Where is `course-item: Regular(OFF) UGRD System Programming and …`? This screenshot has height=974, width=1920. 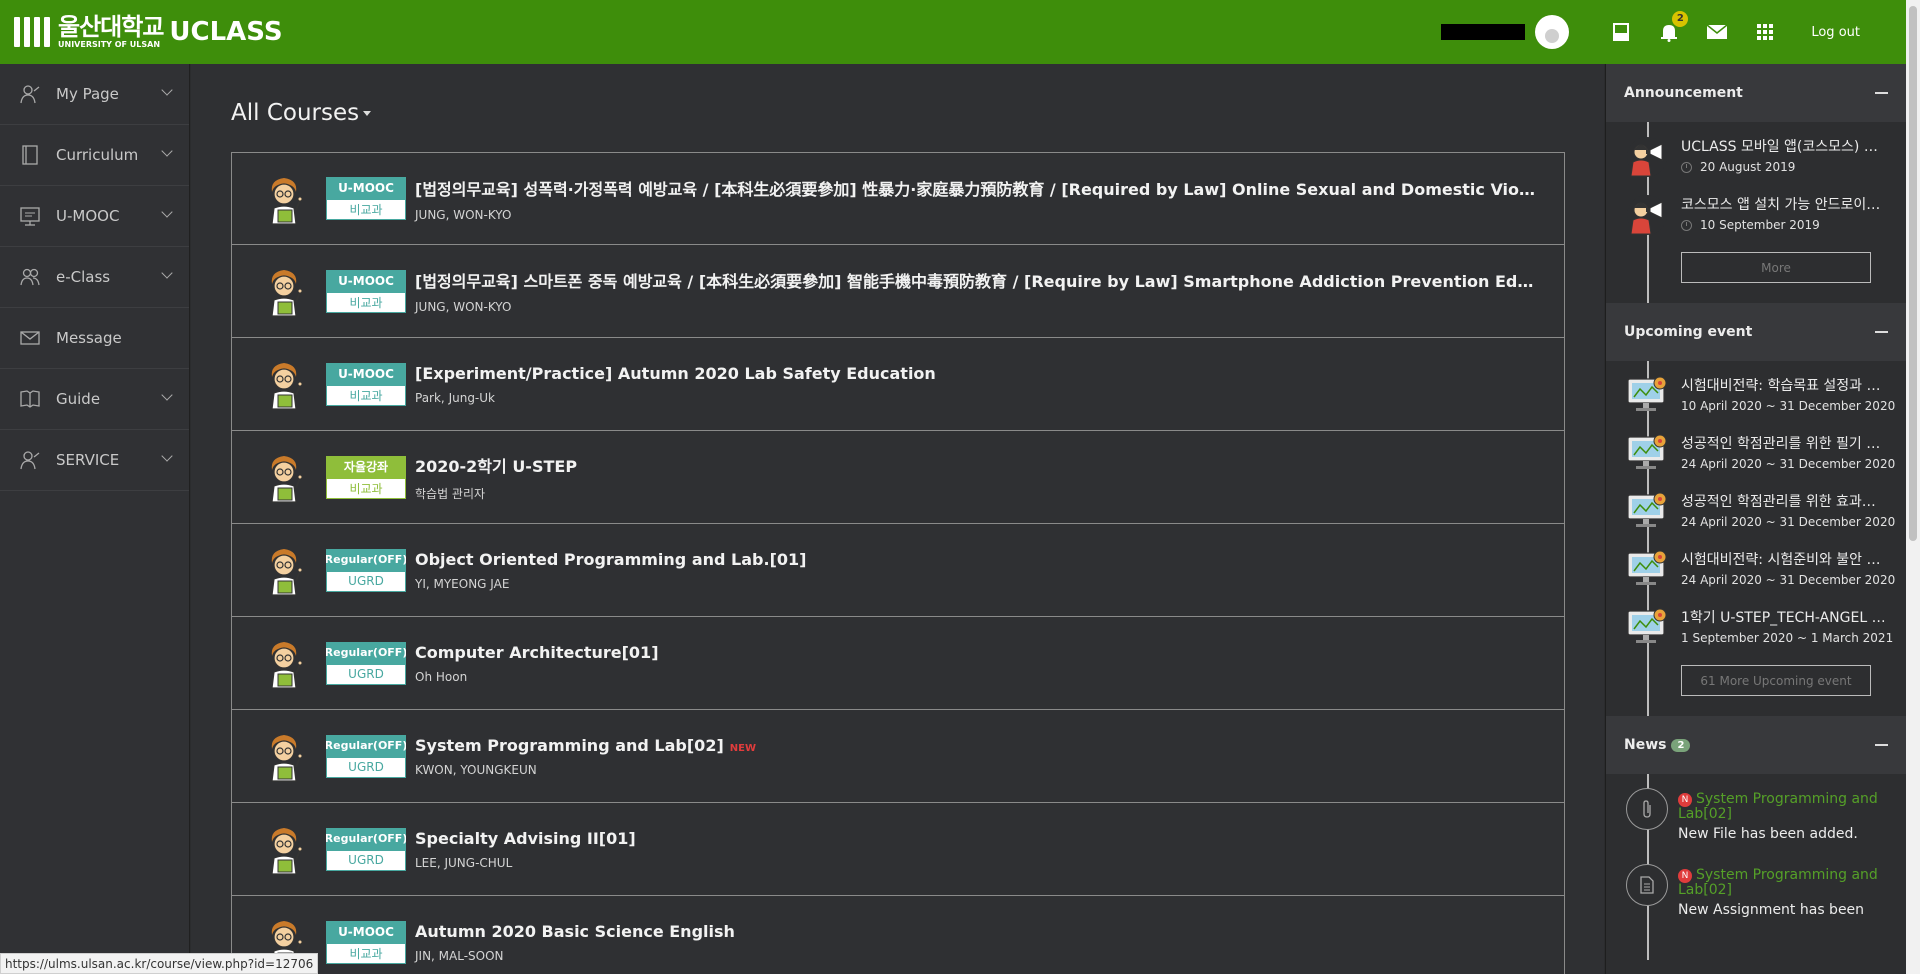
course-item: Regular(OFF) UGRD System Programming and … is located at coordinates (898, 756).